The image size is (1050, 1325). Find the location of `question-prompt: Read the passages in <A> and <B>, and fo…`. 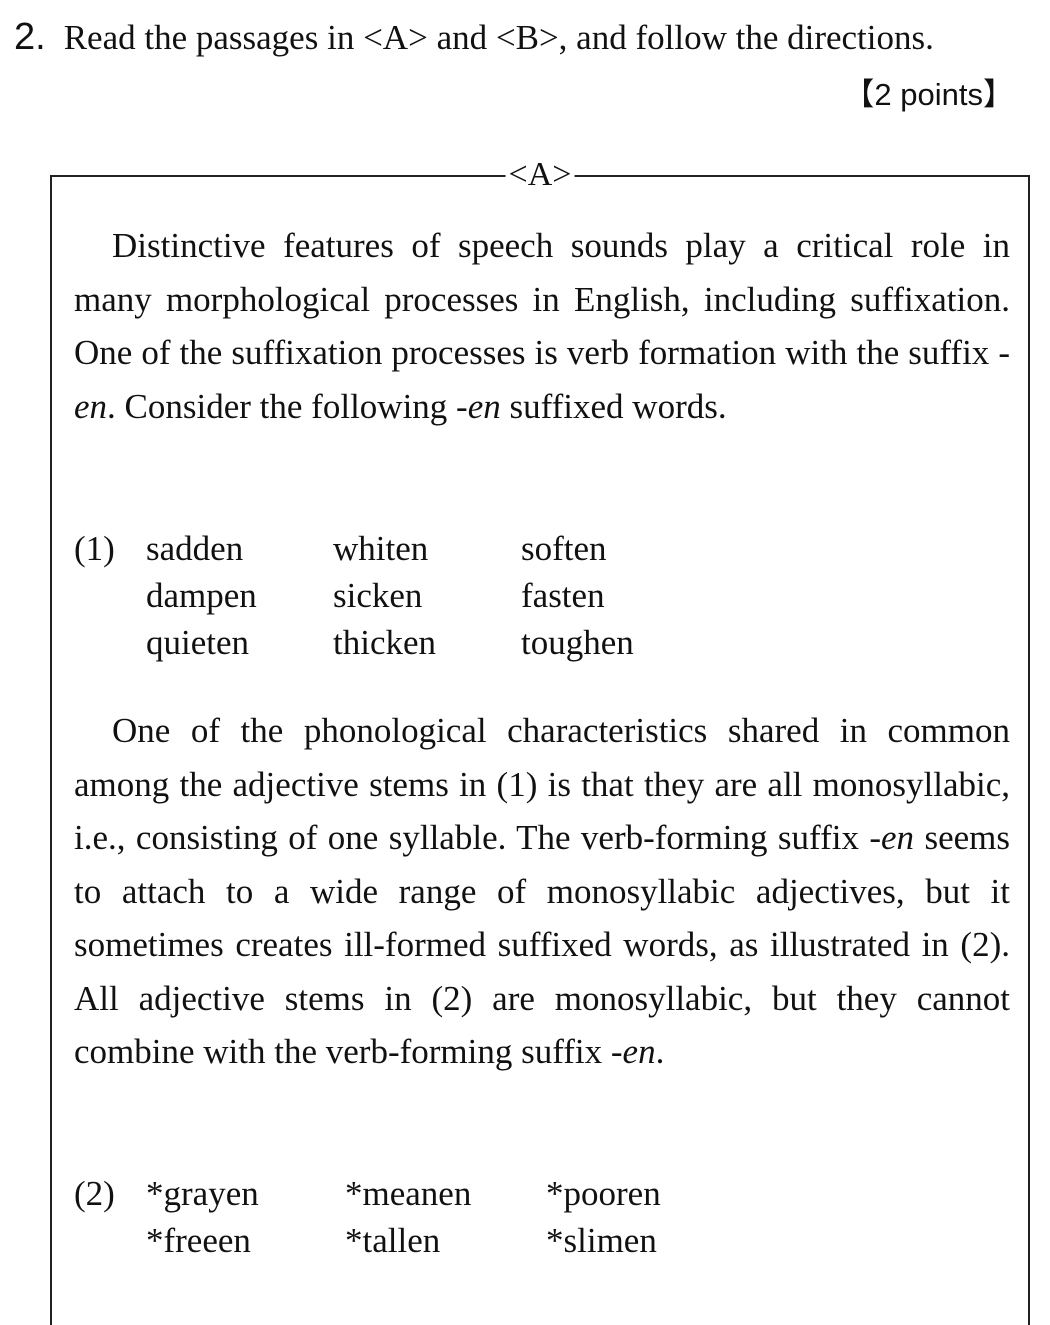

question-prompt: Read the passages in <A> and <B>, and fo… is located at coordinates (498, 37).